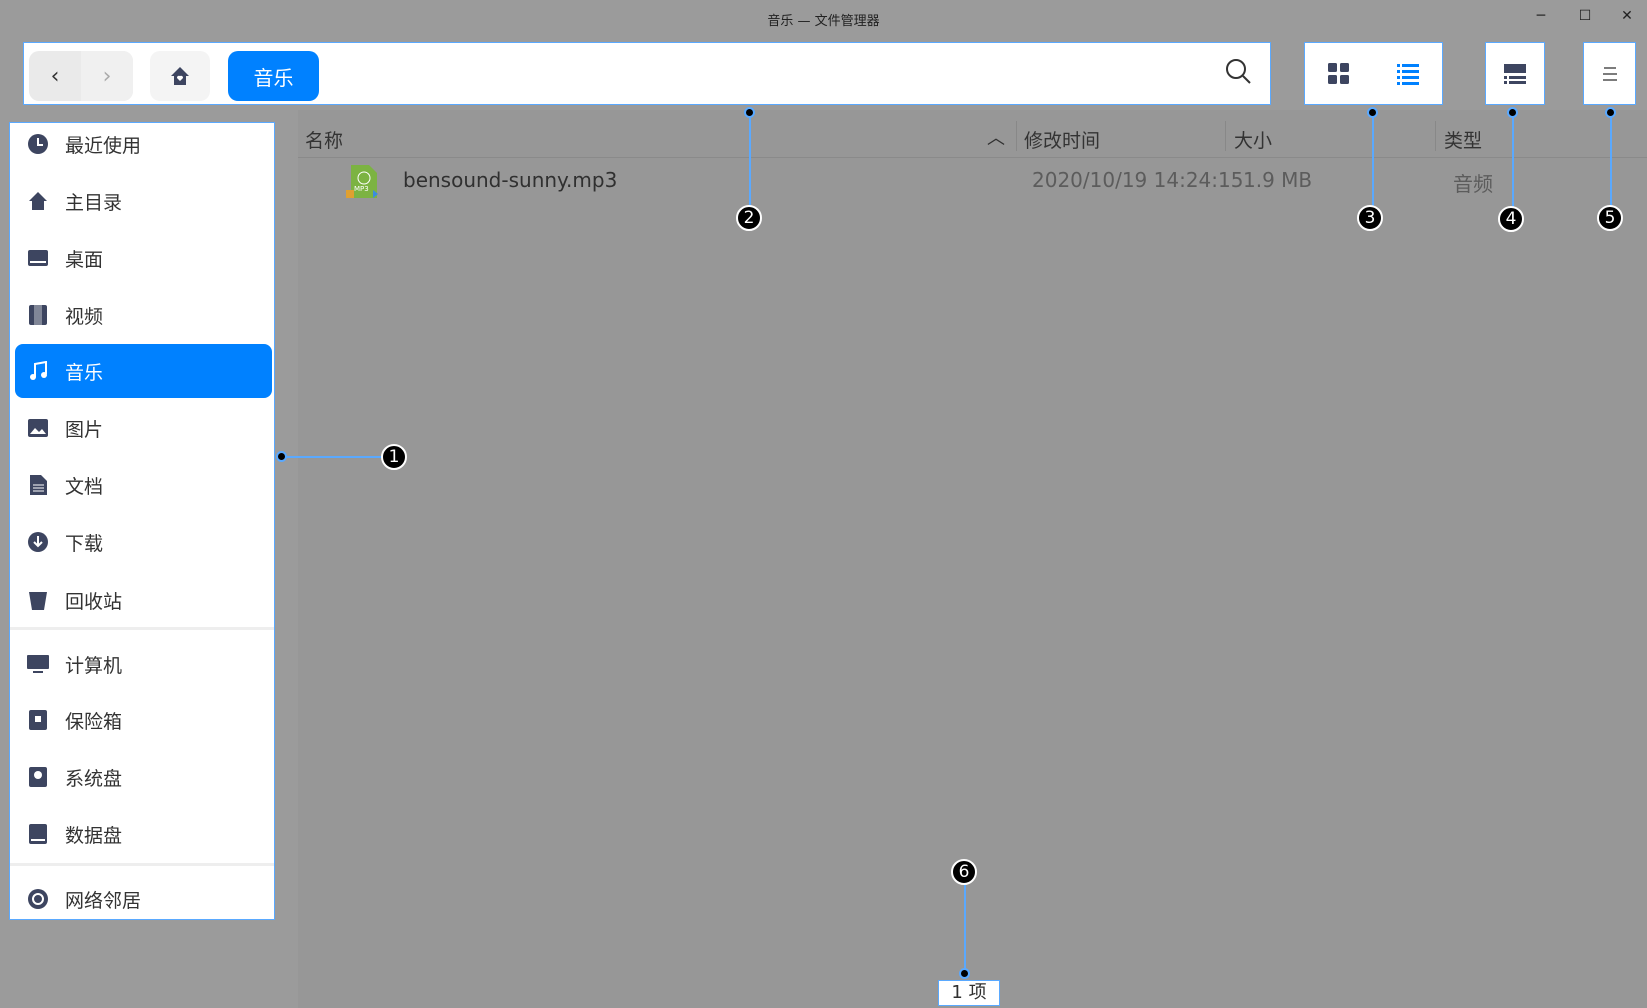 This screenshot has height=1008, width=1647. I want to click on column-header-name: 名称, so click(324, 139).